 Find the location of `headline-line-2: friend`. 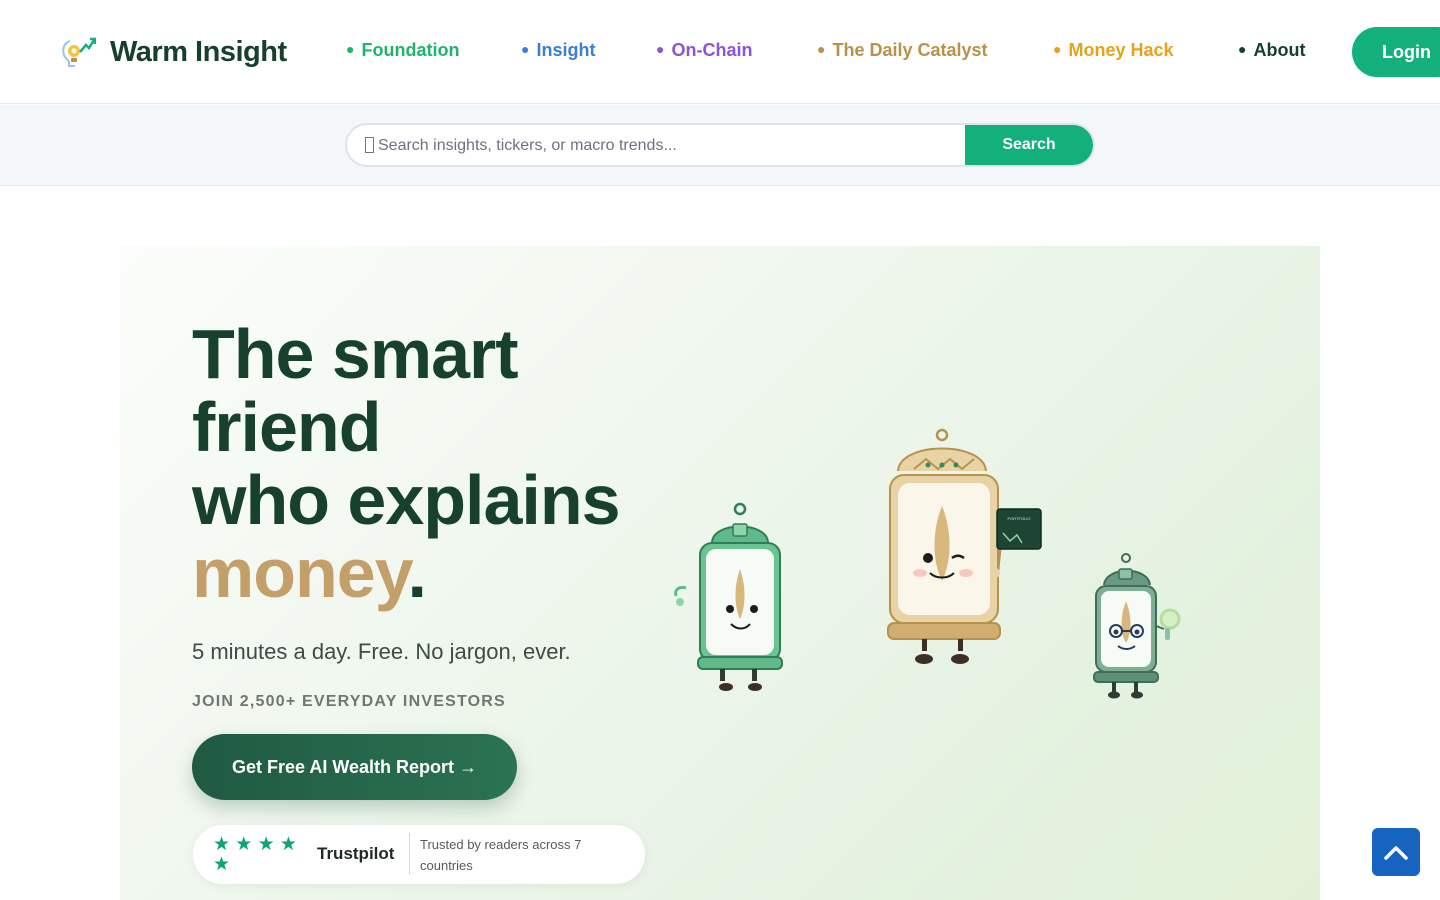

headline-line-2: friend is located at coordinates (286, 427).